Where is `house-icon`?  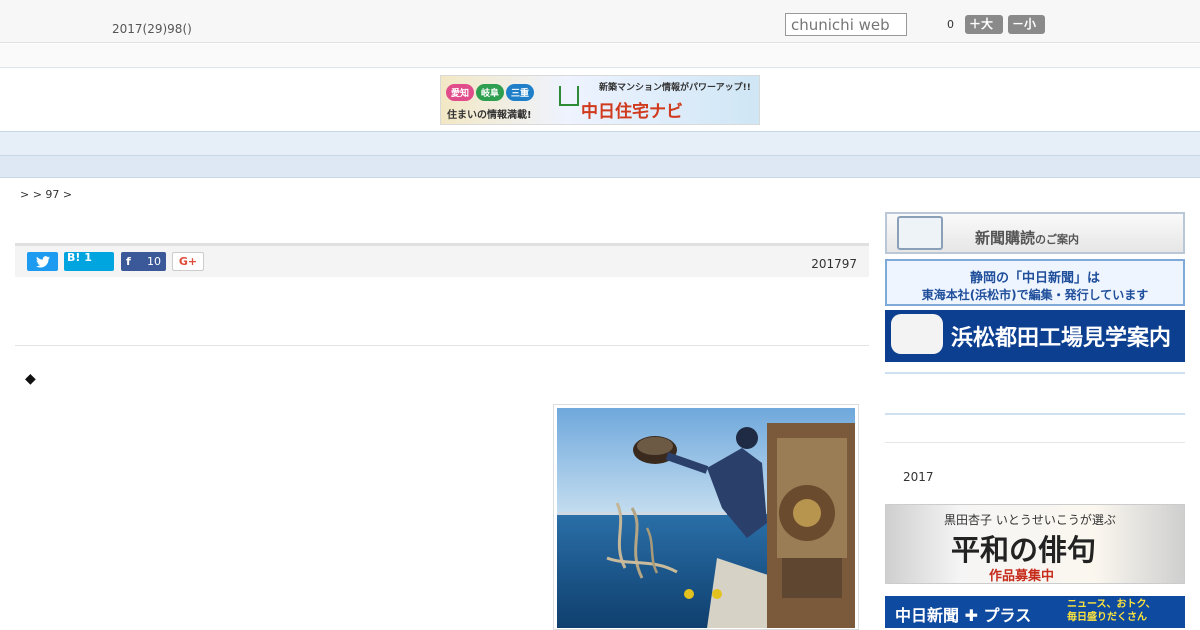
house-icon is located at coordinates (569, 96).